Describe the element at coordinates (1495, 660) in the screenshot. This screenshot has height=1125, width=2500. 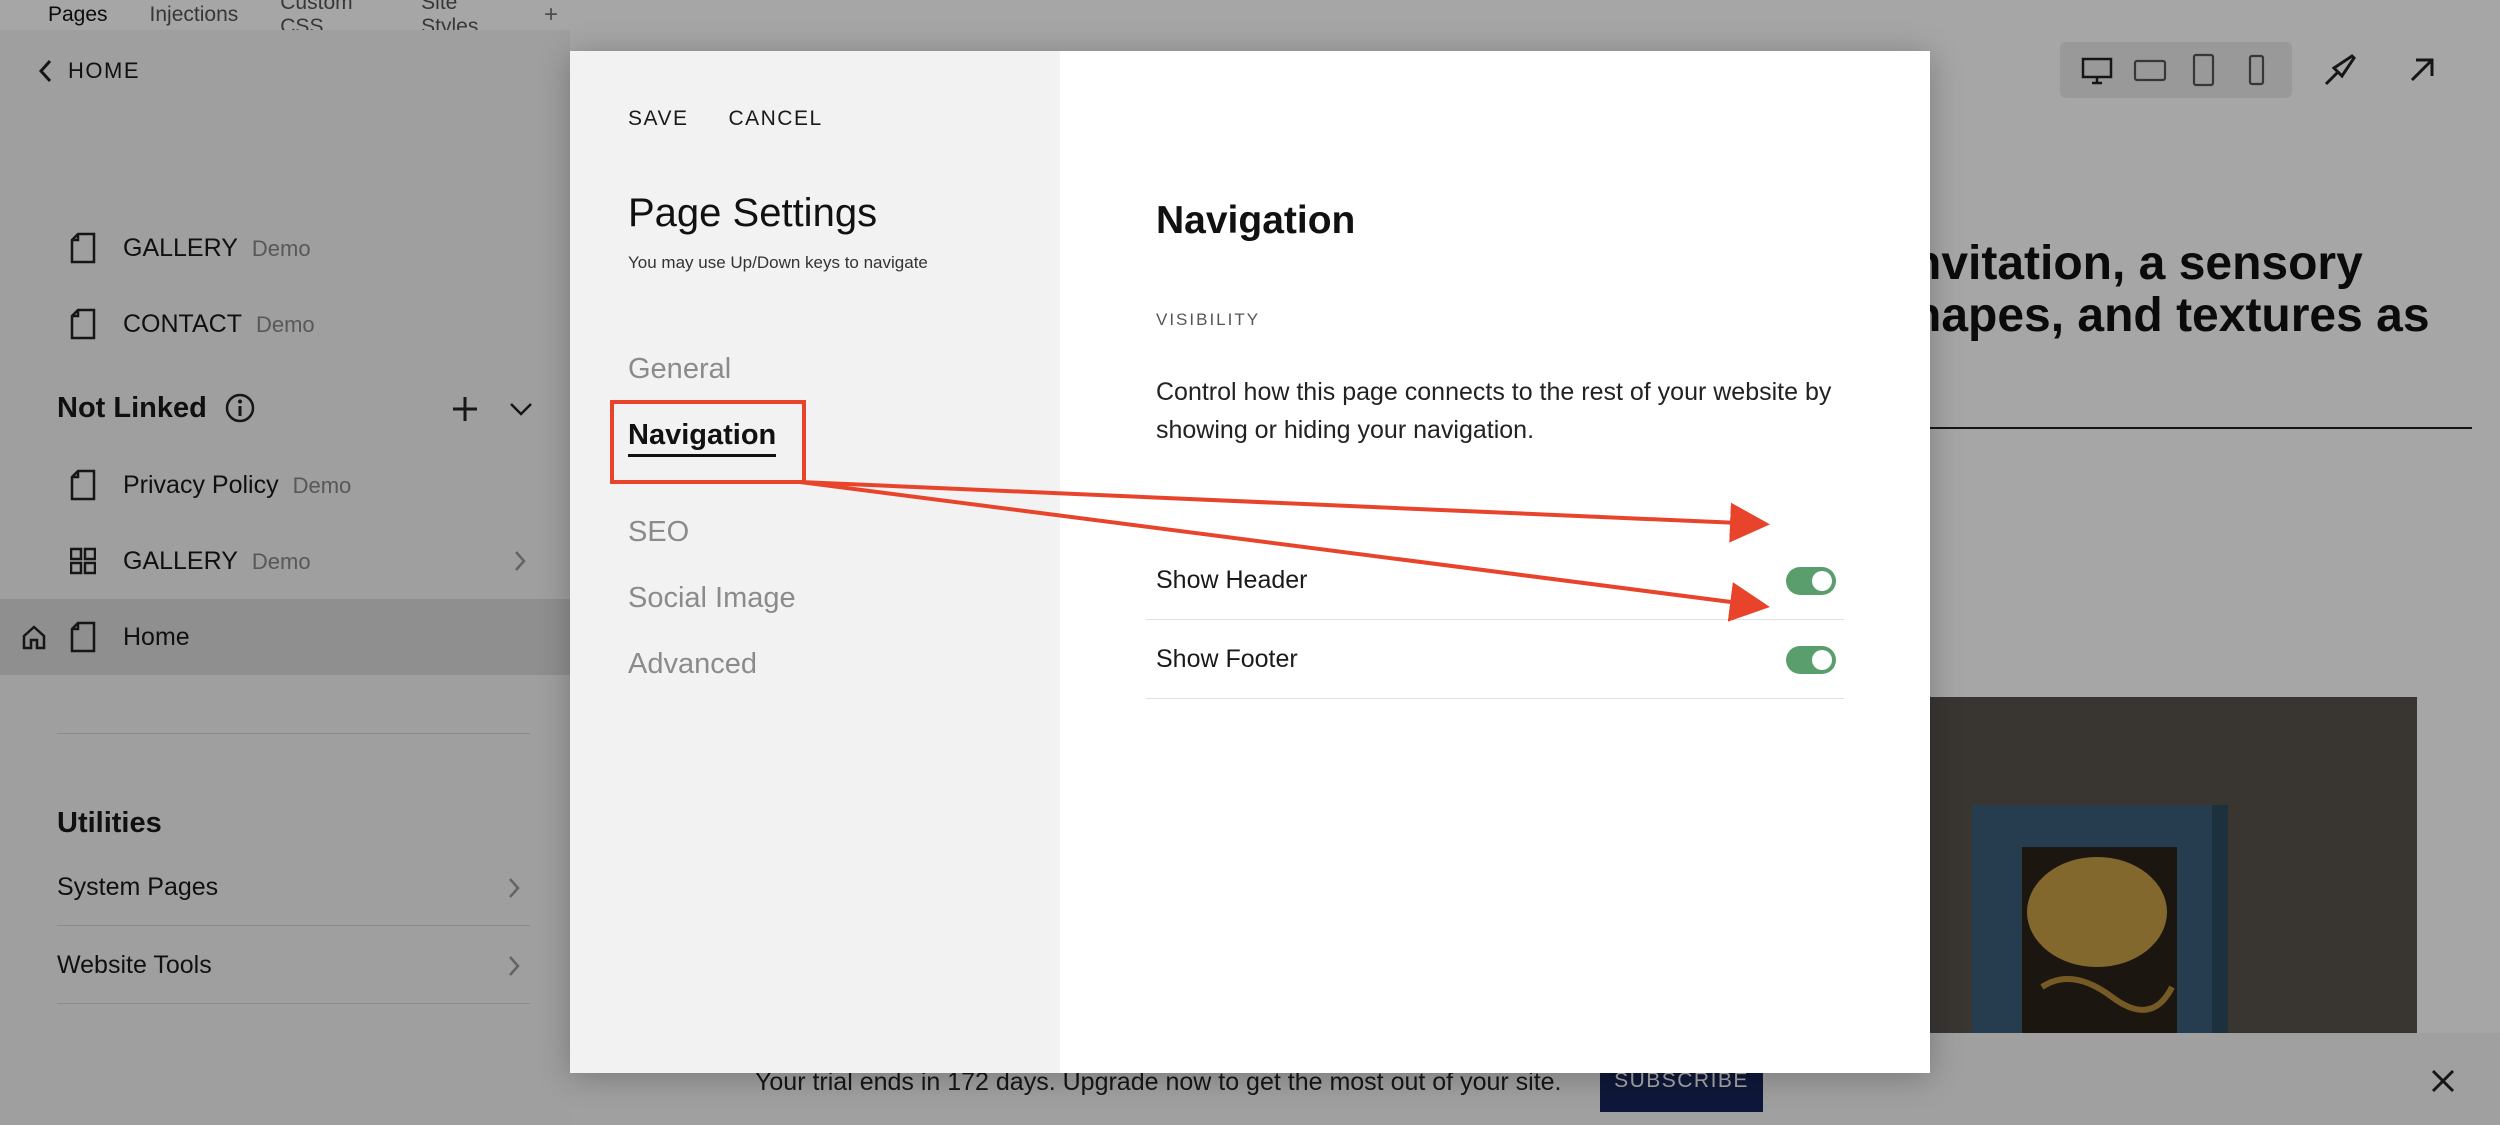
I see `show-footer-row: Show Footer` at that location.